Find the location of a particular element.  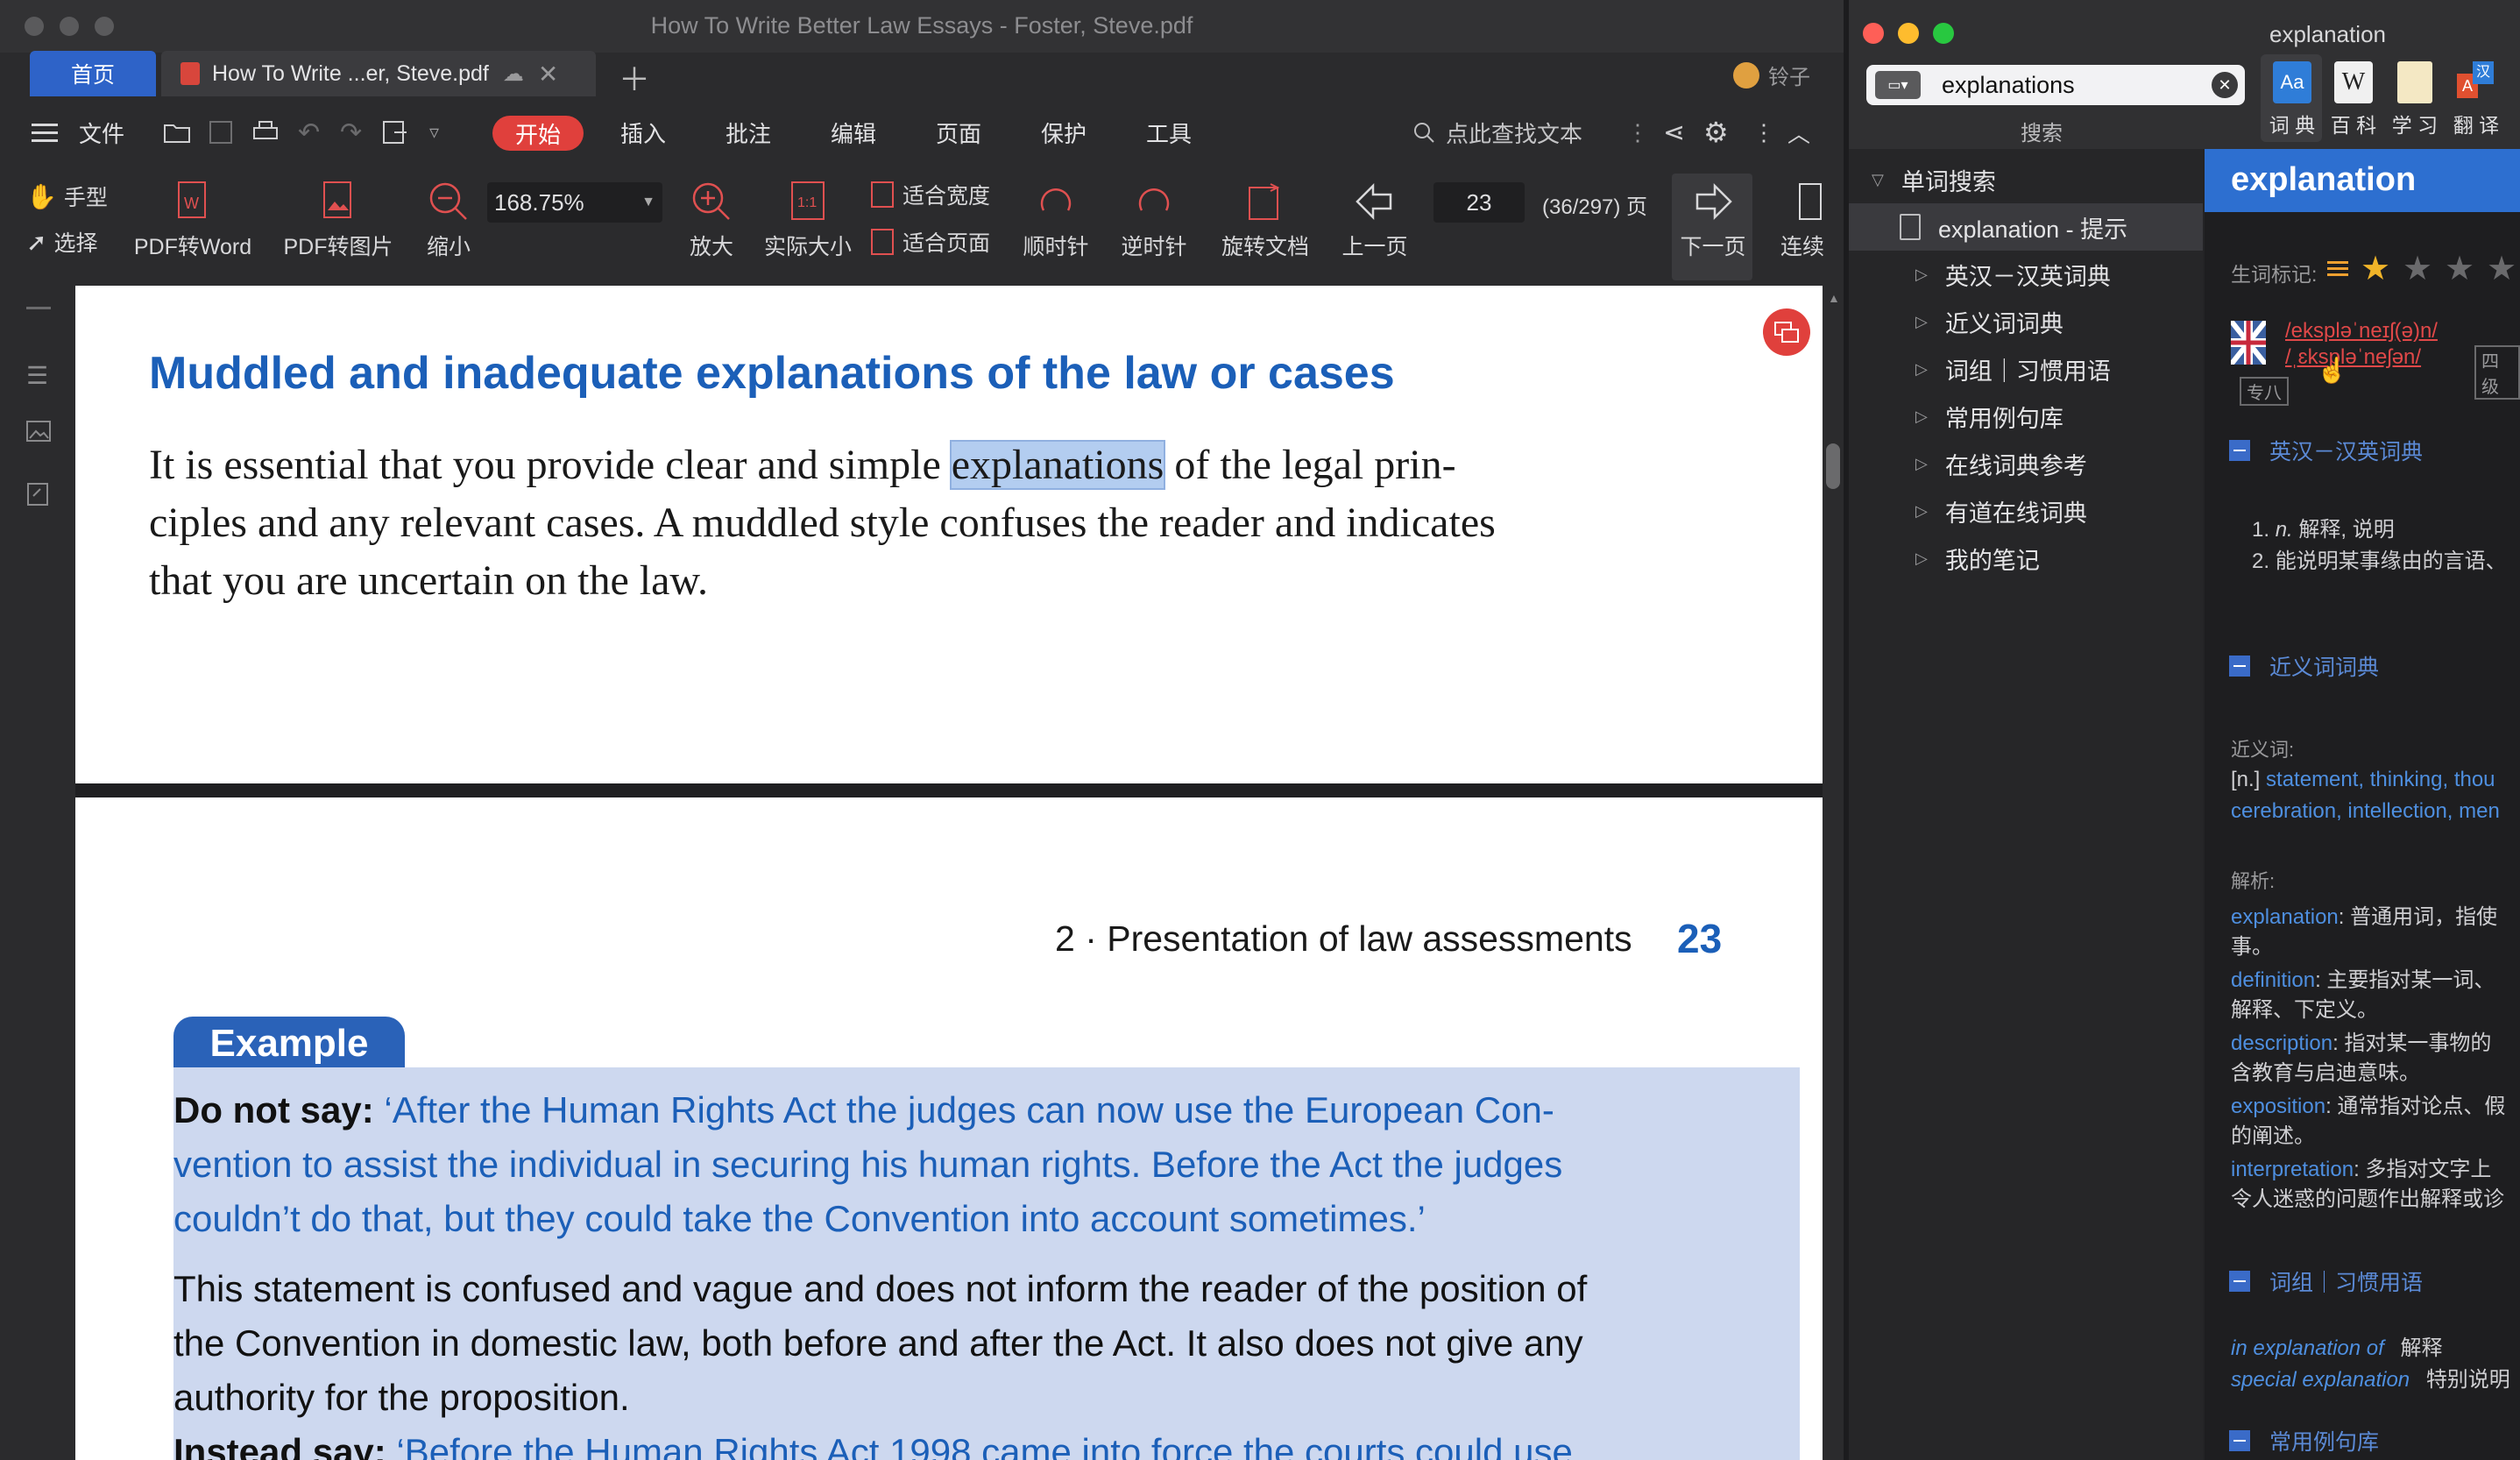

dict-close-button is located at coordinates (1873, 33).